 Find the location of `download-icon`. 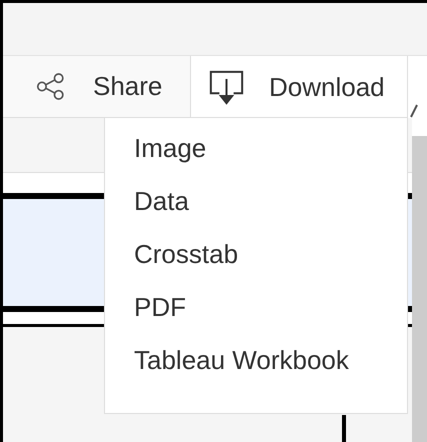

download-icon is located at coordinates (226, 87).